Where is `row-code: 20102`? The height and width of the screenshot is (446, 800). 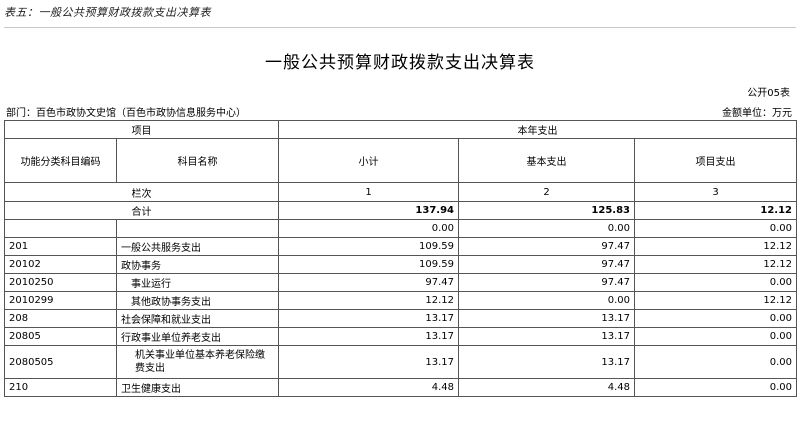
row-code: 20102 is located at coordinates (60, 264).